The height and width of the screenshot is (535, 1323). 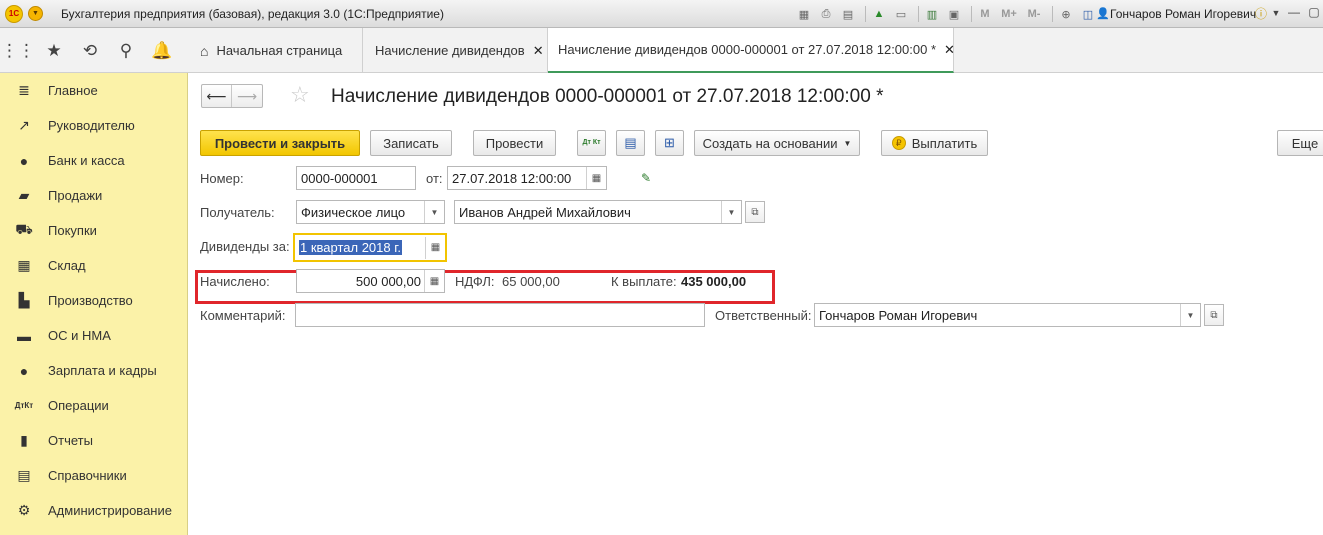 I want to click on forward-arrow-icon: ⟶, so click(x=247, y=96).